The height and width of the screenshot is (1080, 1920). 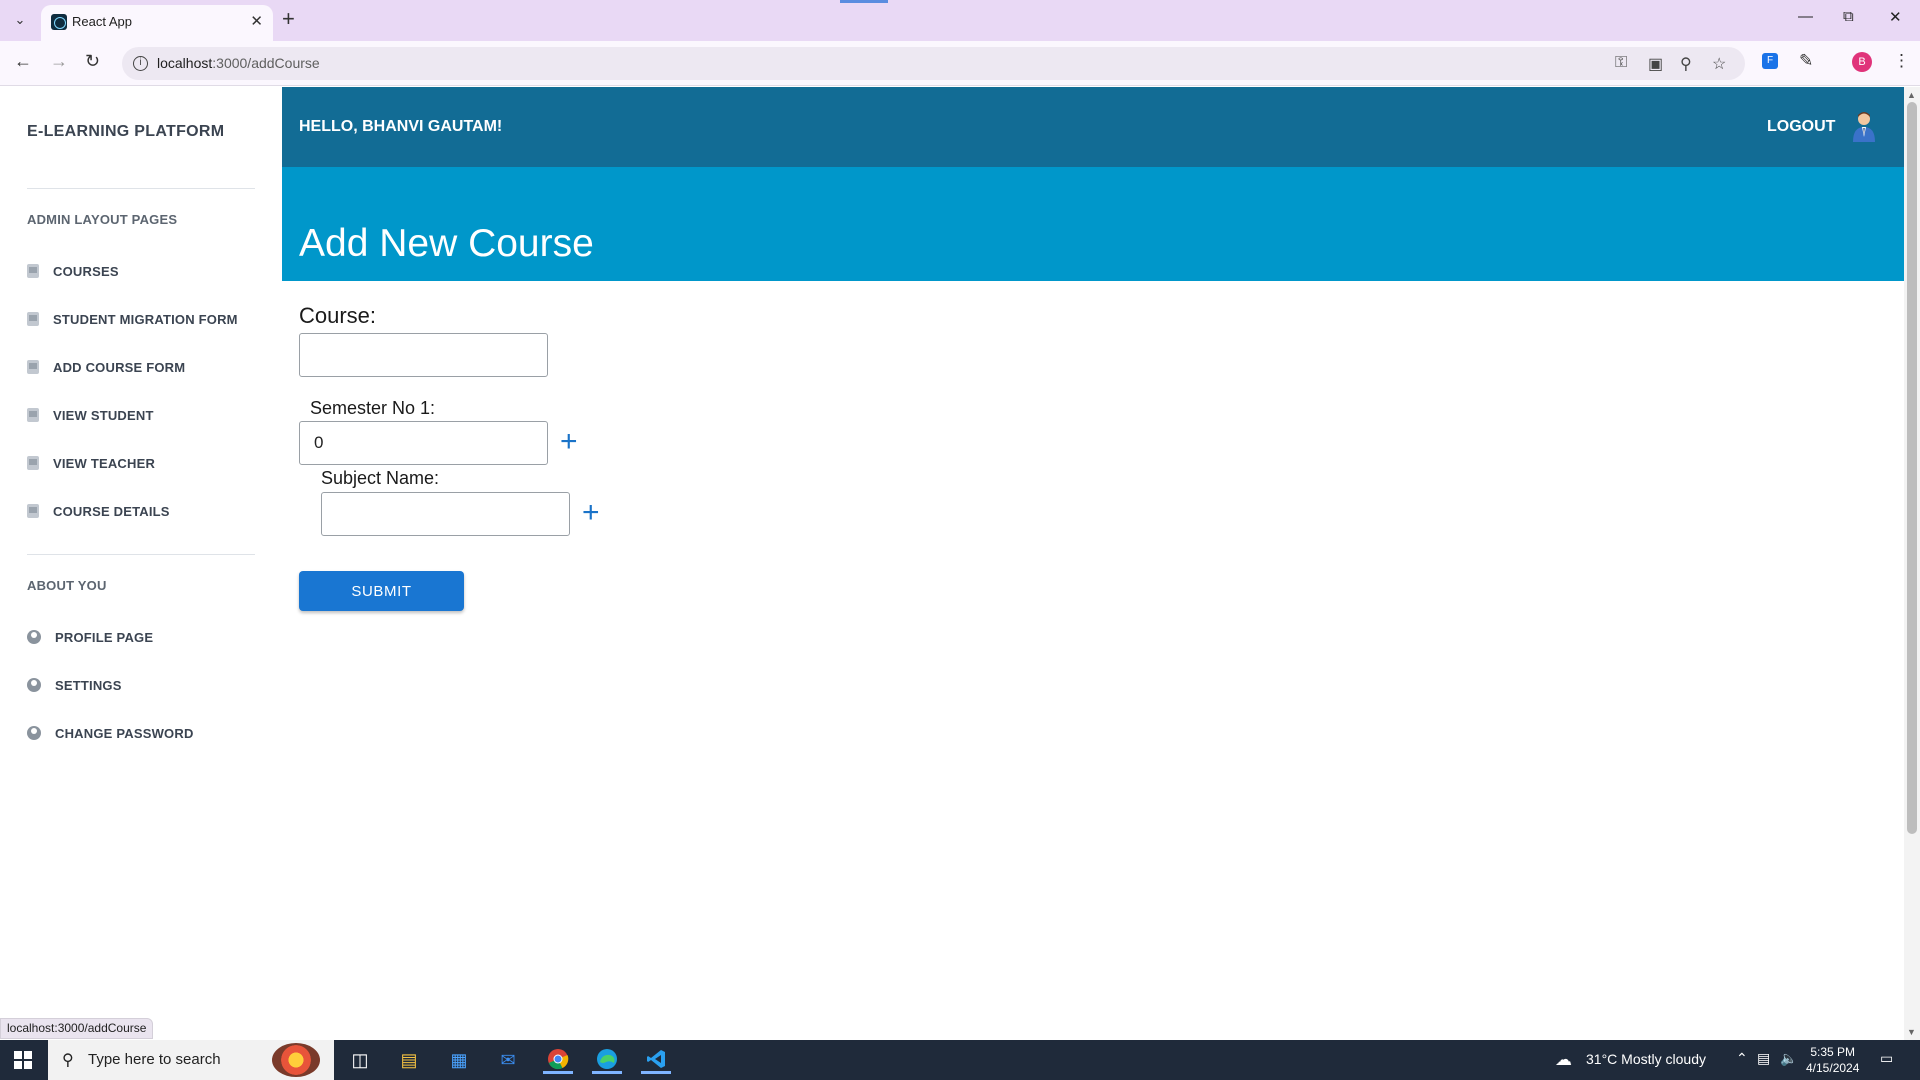 I want to click on tab-close-icon: ✕, so click(x=256, y=21).